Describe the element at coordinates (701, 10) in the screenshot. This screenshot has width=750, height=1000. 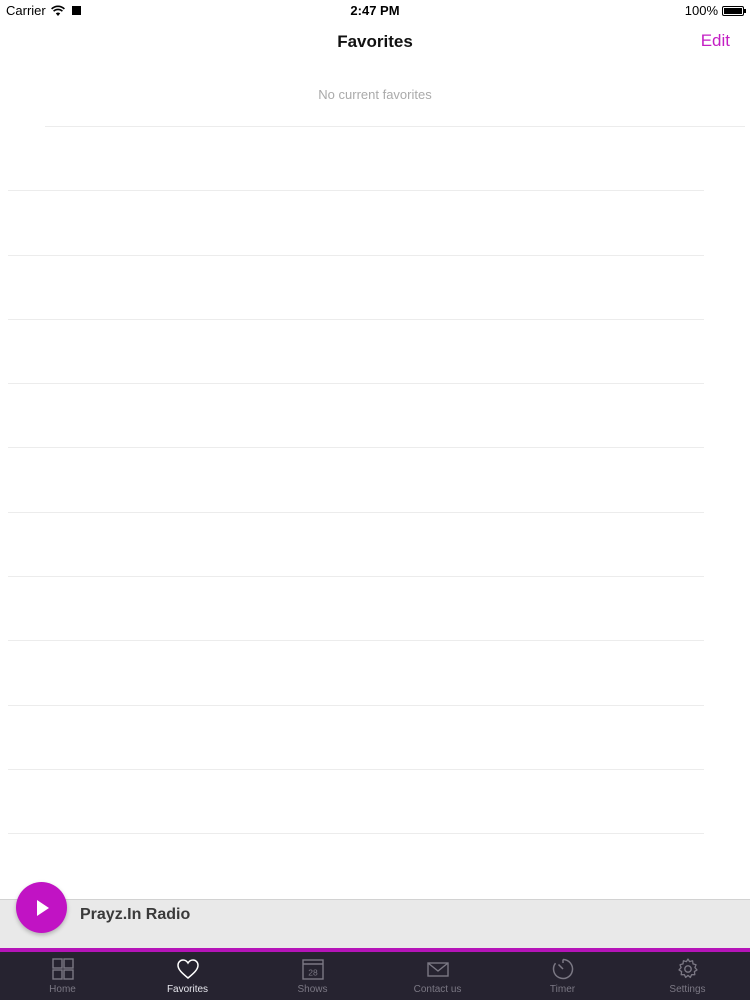
I see `battery-percent: 100%` at that location.